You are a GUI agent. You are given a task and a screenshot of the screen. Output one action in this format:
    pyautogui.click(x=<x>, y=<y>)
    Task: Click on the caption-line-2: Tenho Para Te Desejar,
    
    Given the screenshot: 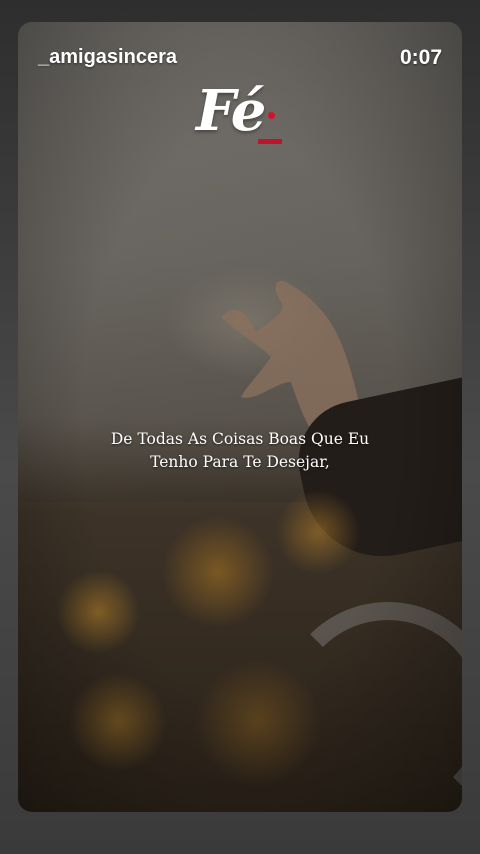 What is the action you would take?
    pyautogui.click(x=240, y=462)
    